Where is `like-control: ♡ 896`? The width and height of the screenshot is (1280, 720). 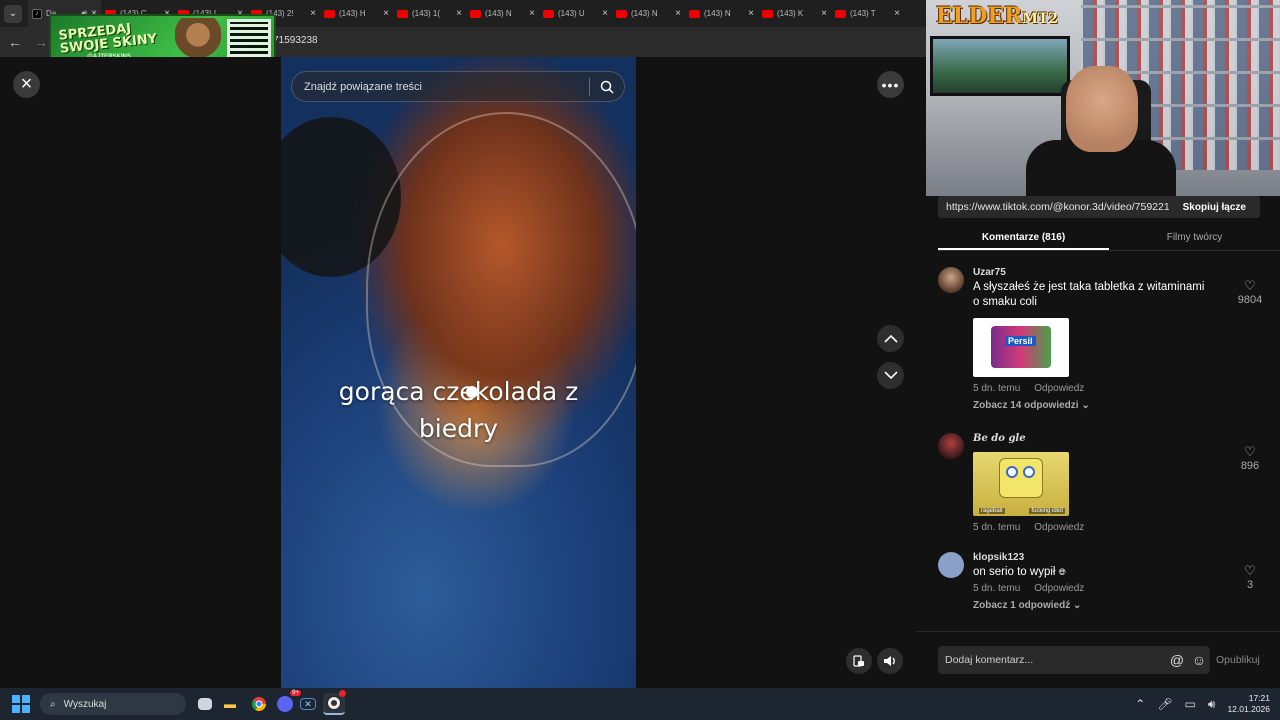
like-control: ♡ 896 is located at coordinates (1250, 458).